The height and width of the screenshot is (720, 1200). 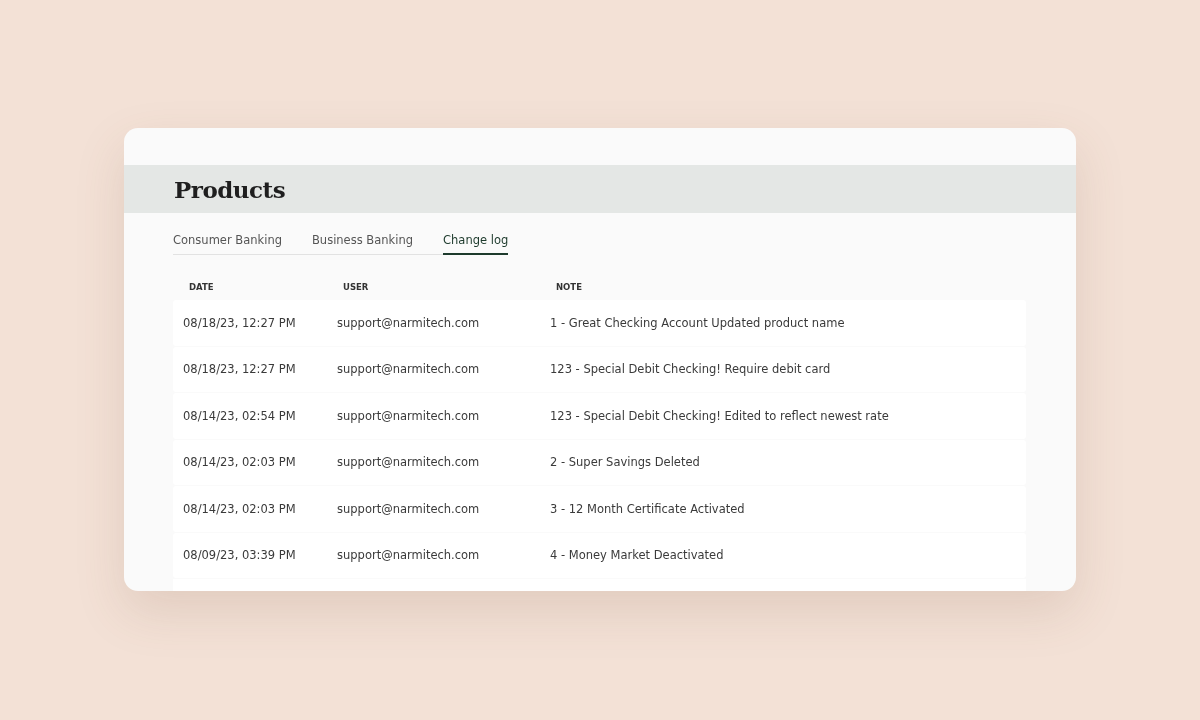 I want to click on column-header: DATE, so click(x=202, y=287).